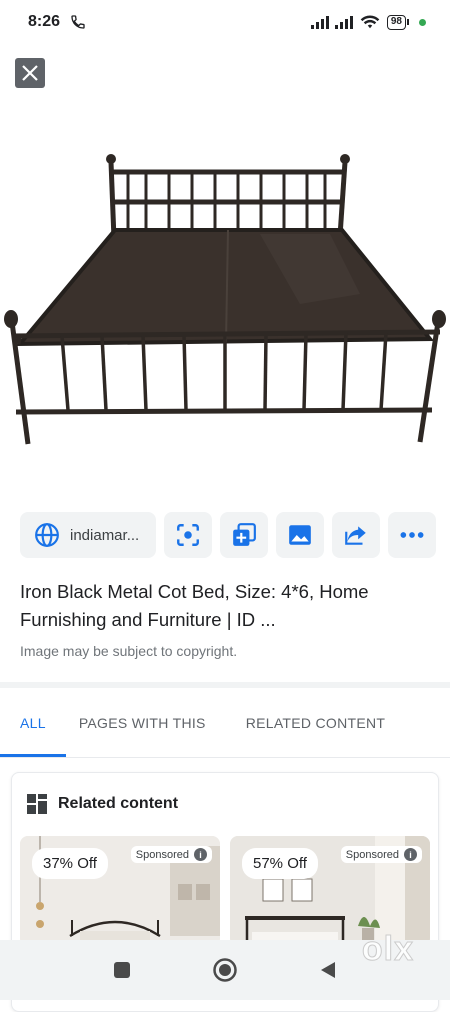 Image resolution: width=450 pixels, height=1012 pixels. I want to click on add-to-collection-icon, so click(244, 534).